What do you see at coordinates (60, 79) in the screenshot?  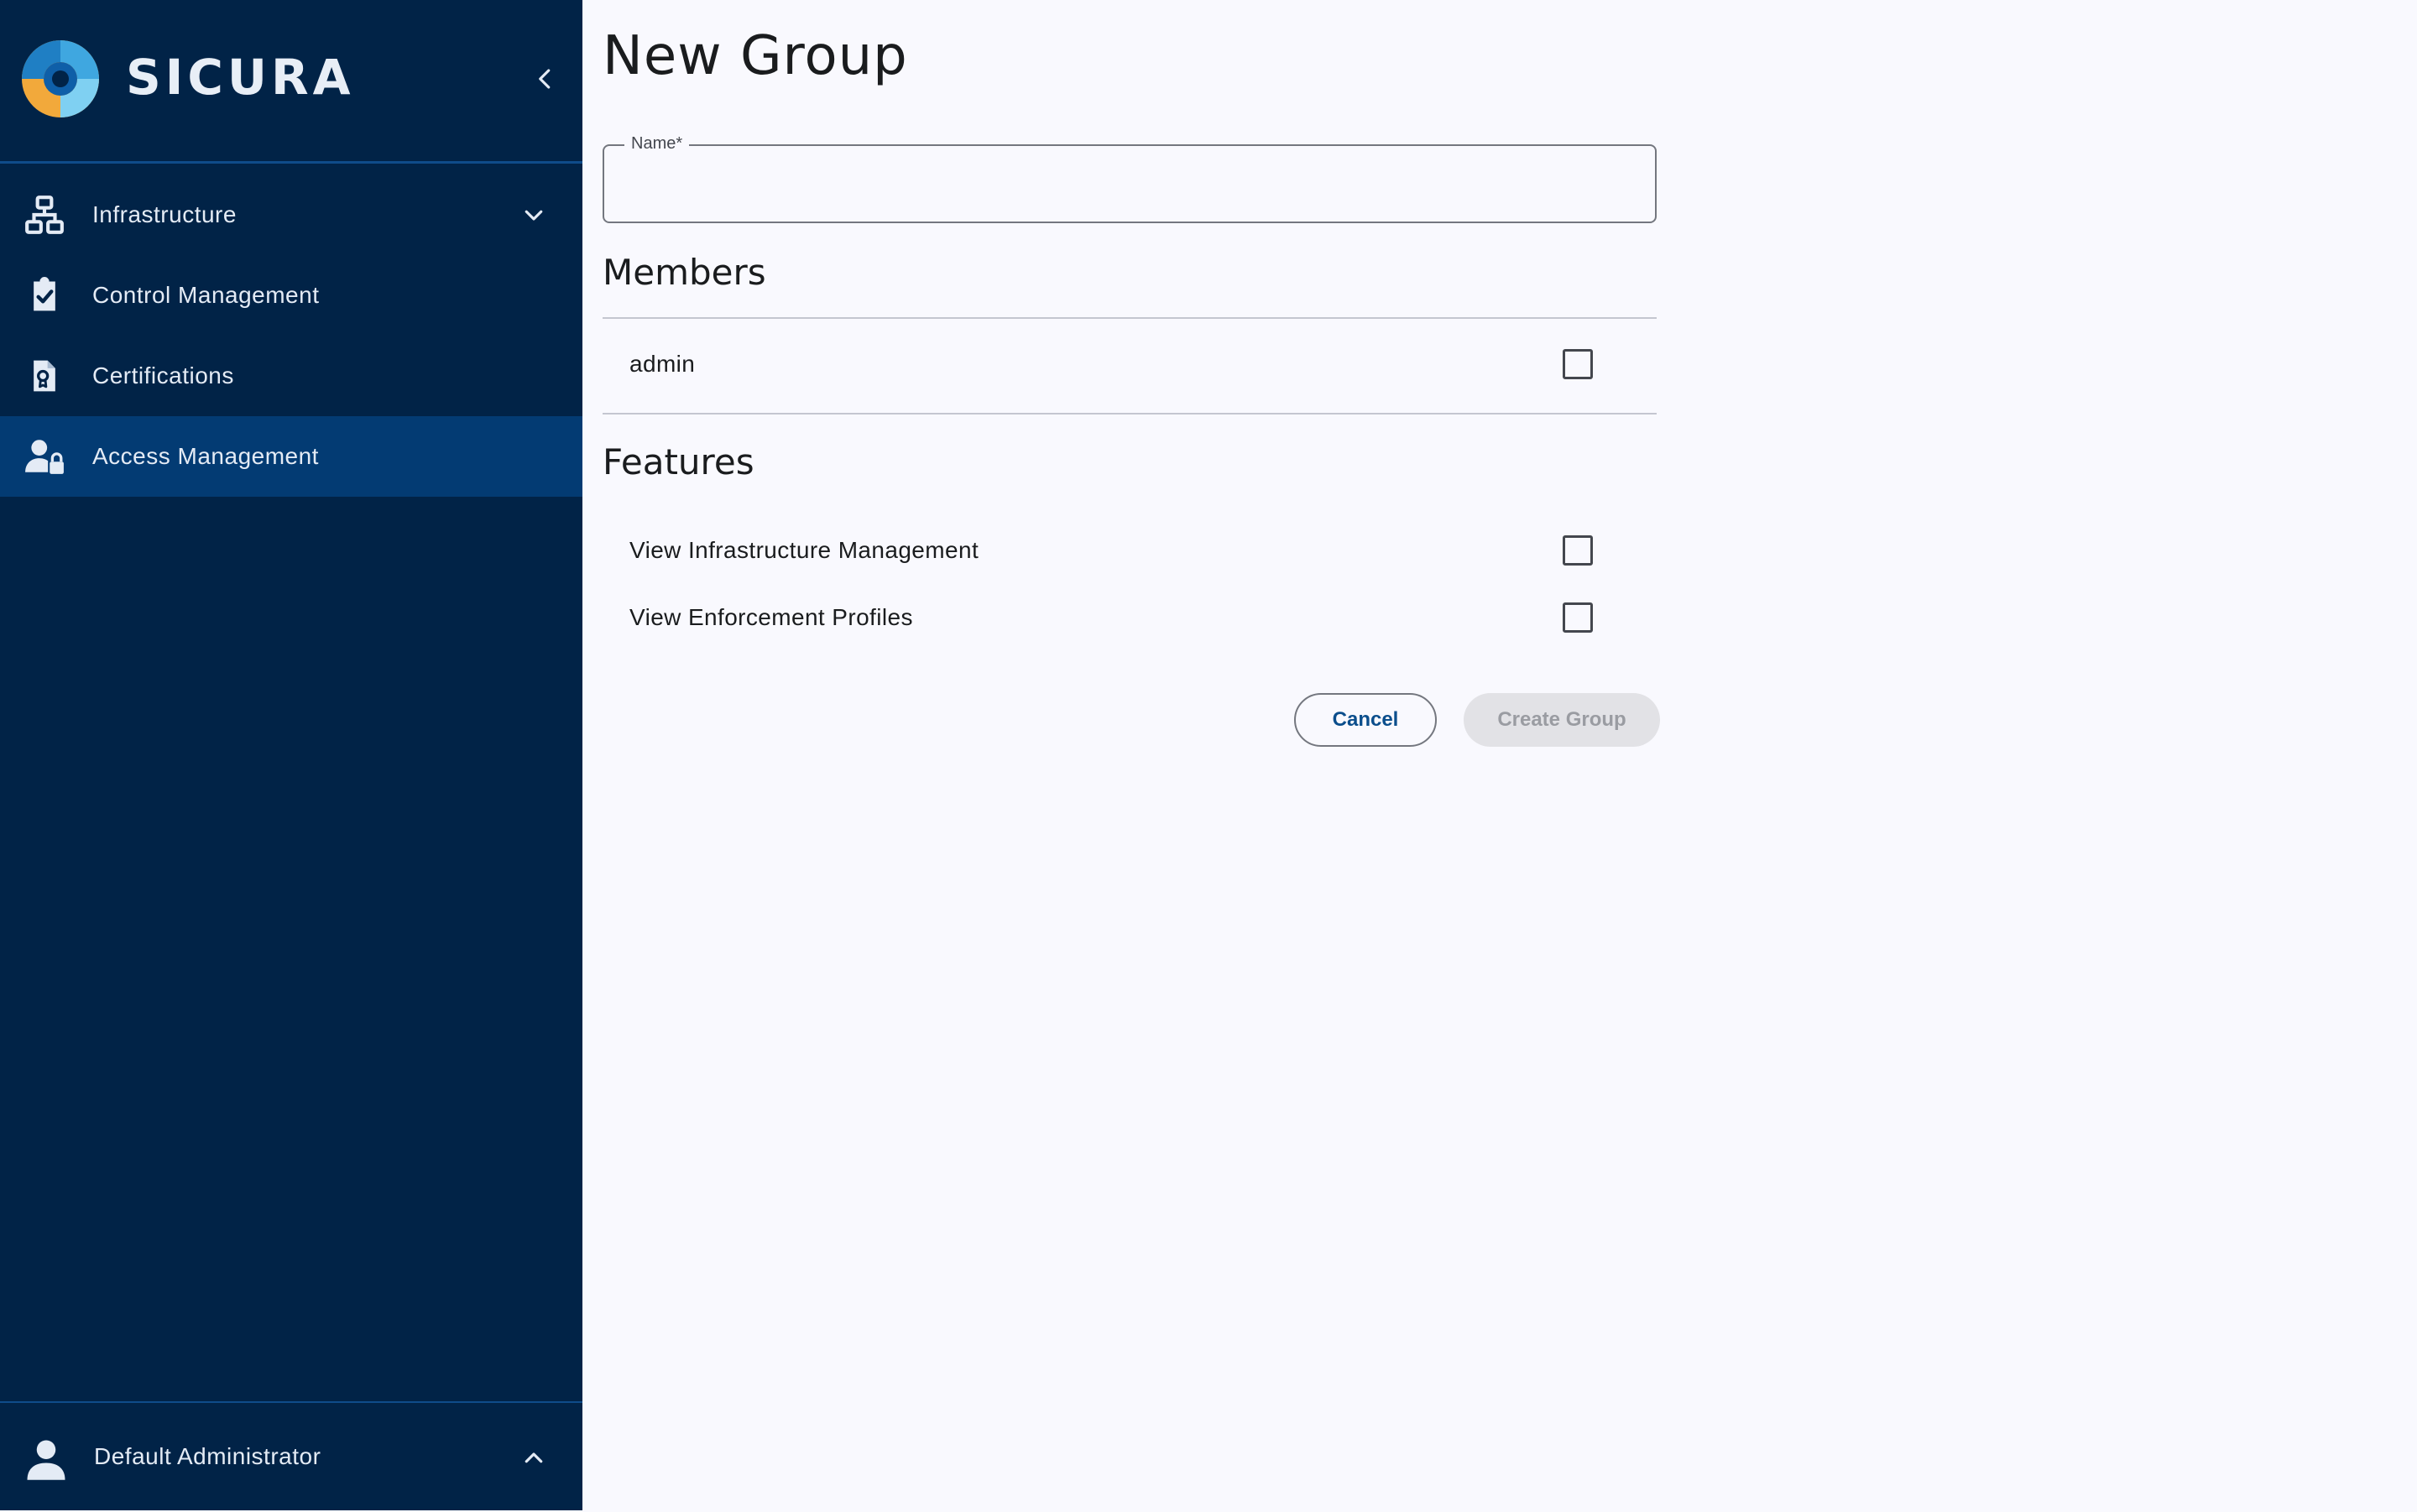 I see `sicura-logo-icon` at bounding box center [60, 79].